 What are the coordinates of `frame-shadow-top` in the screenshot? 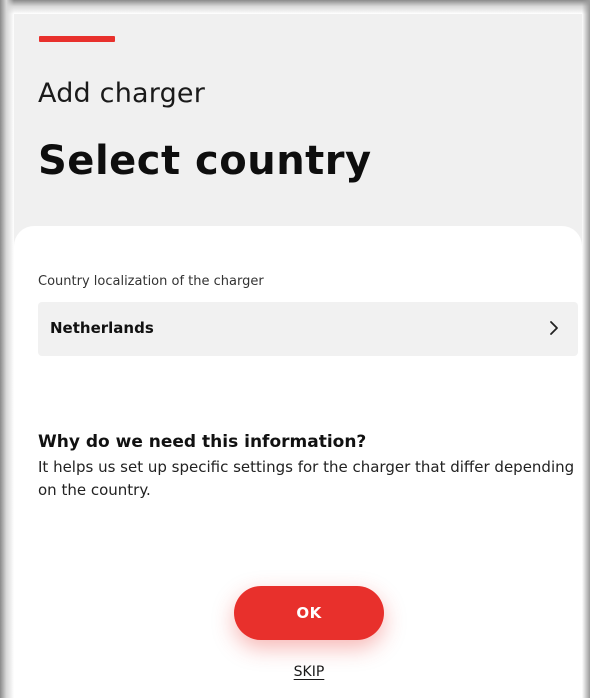 It's located at (295, 7).